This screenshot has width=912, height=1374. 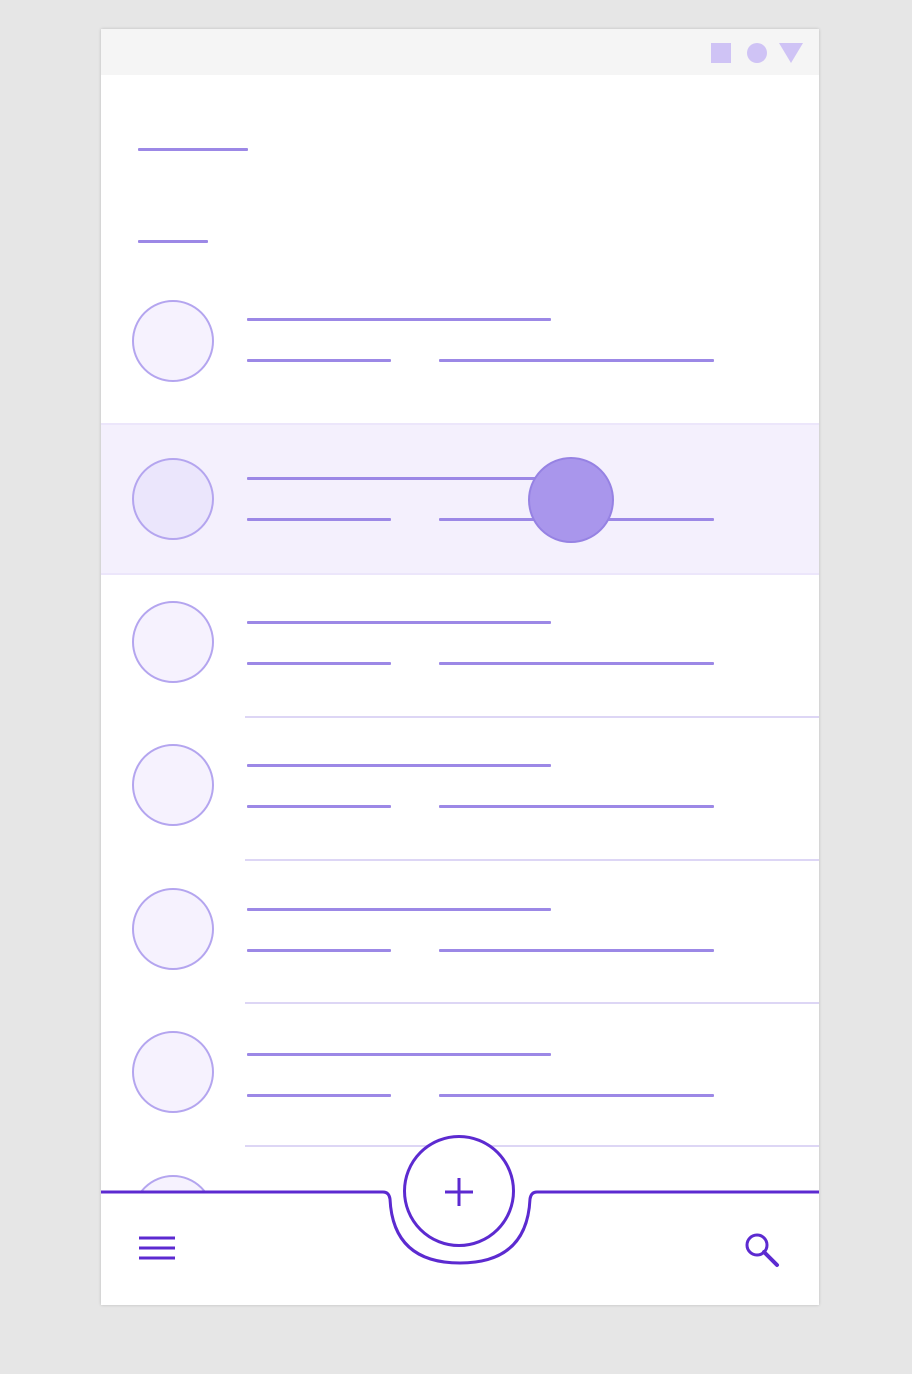 I want to click on search-icon, so click(x=762, y=1250).